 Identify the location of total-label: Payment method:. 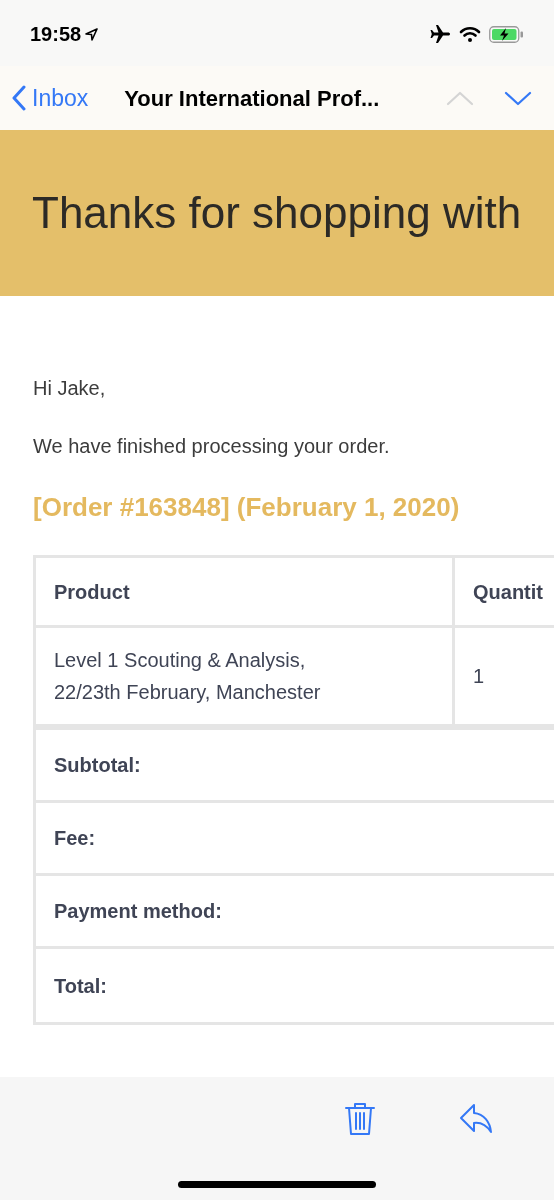
(138, 911).